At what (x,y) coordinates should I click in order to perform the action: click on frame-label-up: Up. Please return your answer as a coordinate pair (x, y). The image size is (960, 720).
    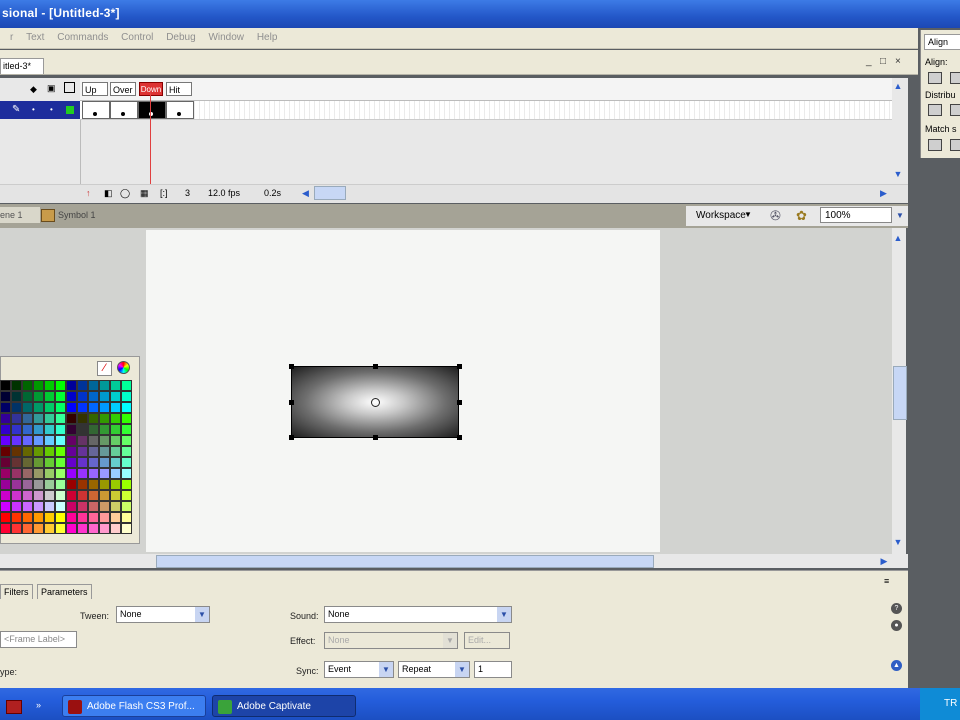
    Looking at the image, I should click on (95, 89).